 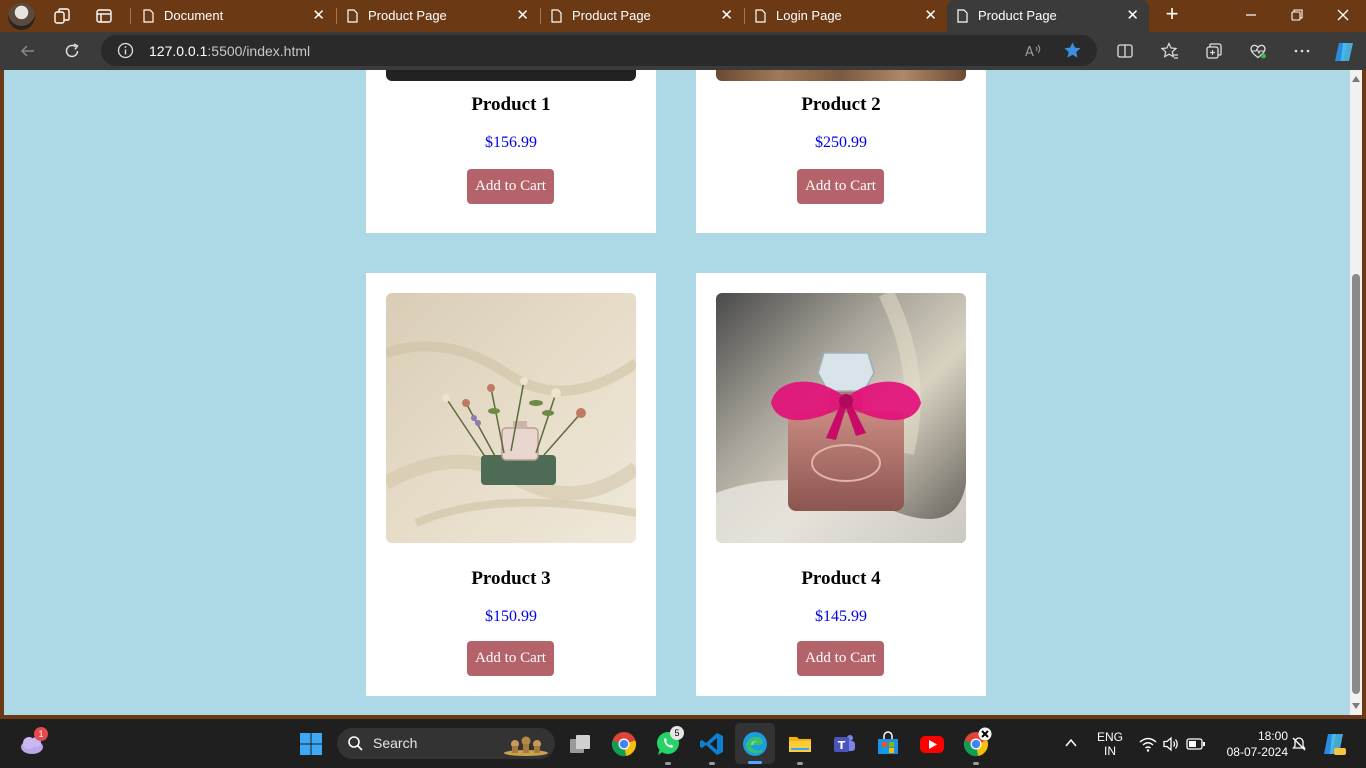 I want to click on url-text: 127.0.0.1:5500/index.html, so click(x=229, y=51).